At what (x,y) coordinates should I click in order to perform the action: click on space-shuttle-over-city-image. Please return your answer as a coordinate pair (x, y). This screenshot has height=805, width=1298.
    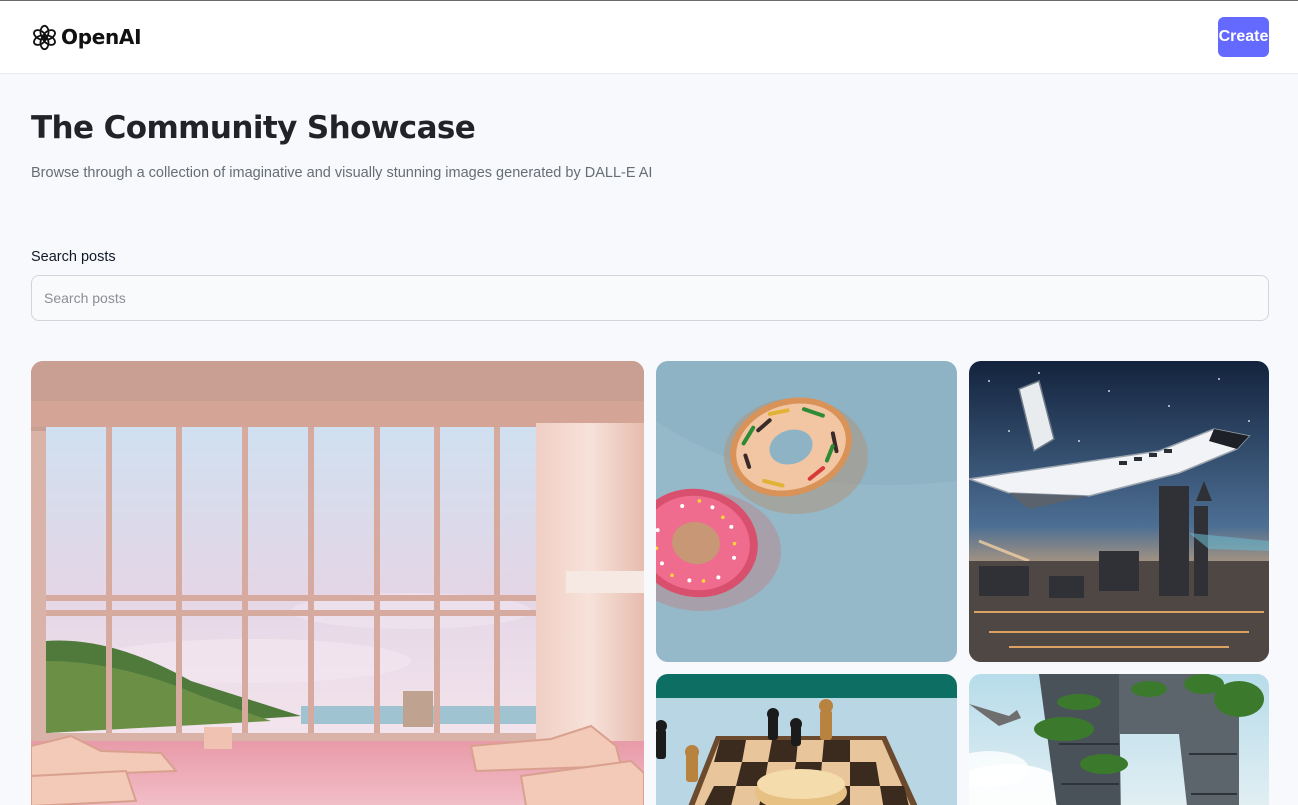
    Looking at the image, I should click on (1119, 511).